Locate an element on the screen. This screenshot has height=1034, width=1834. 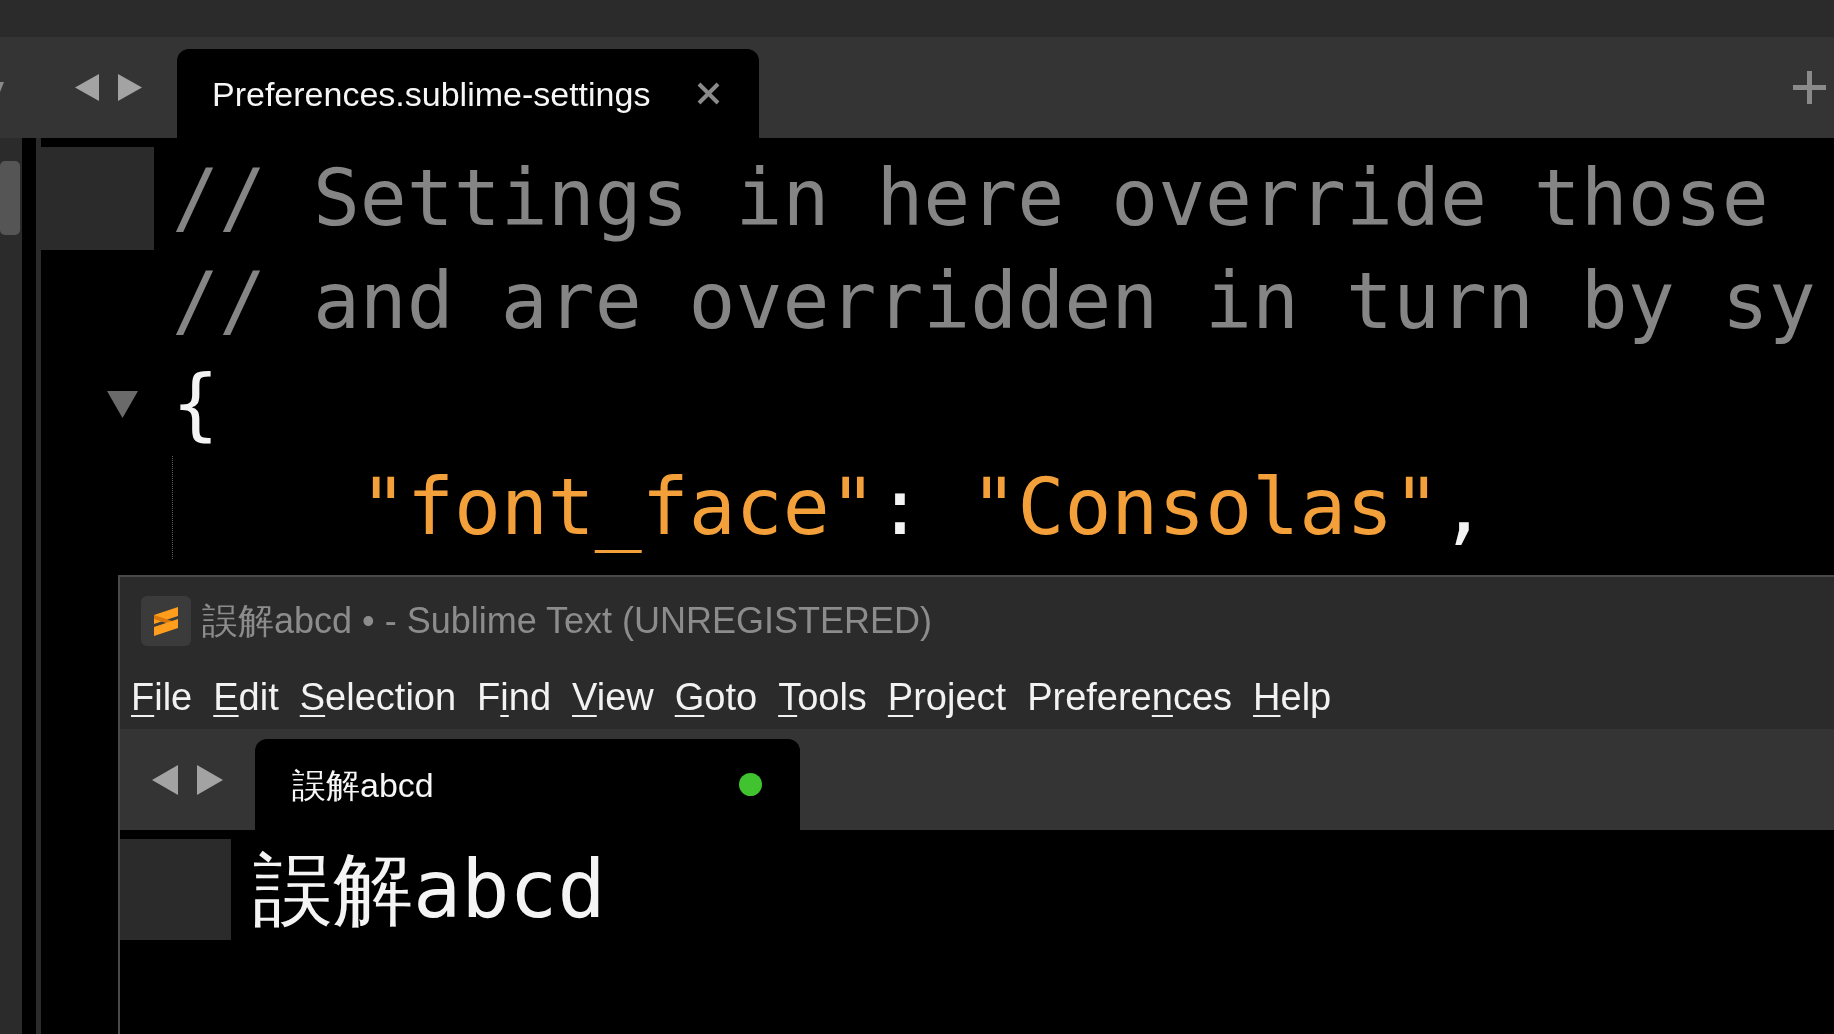
caret-icon is located at coordinates (2, 87).